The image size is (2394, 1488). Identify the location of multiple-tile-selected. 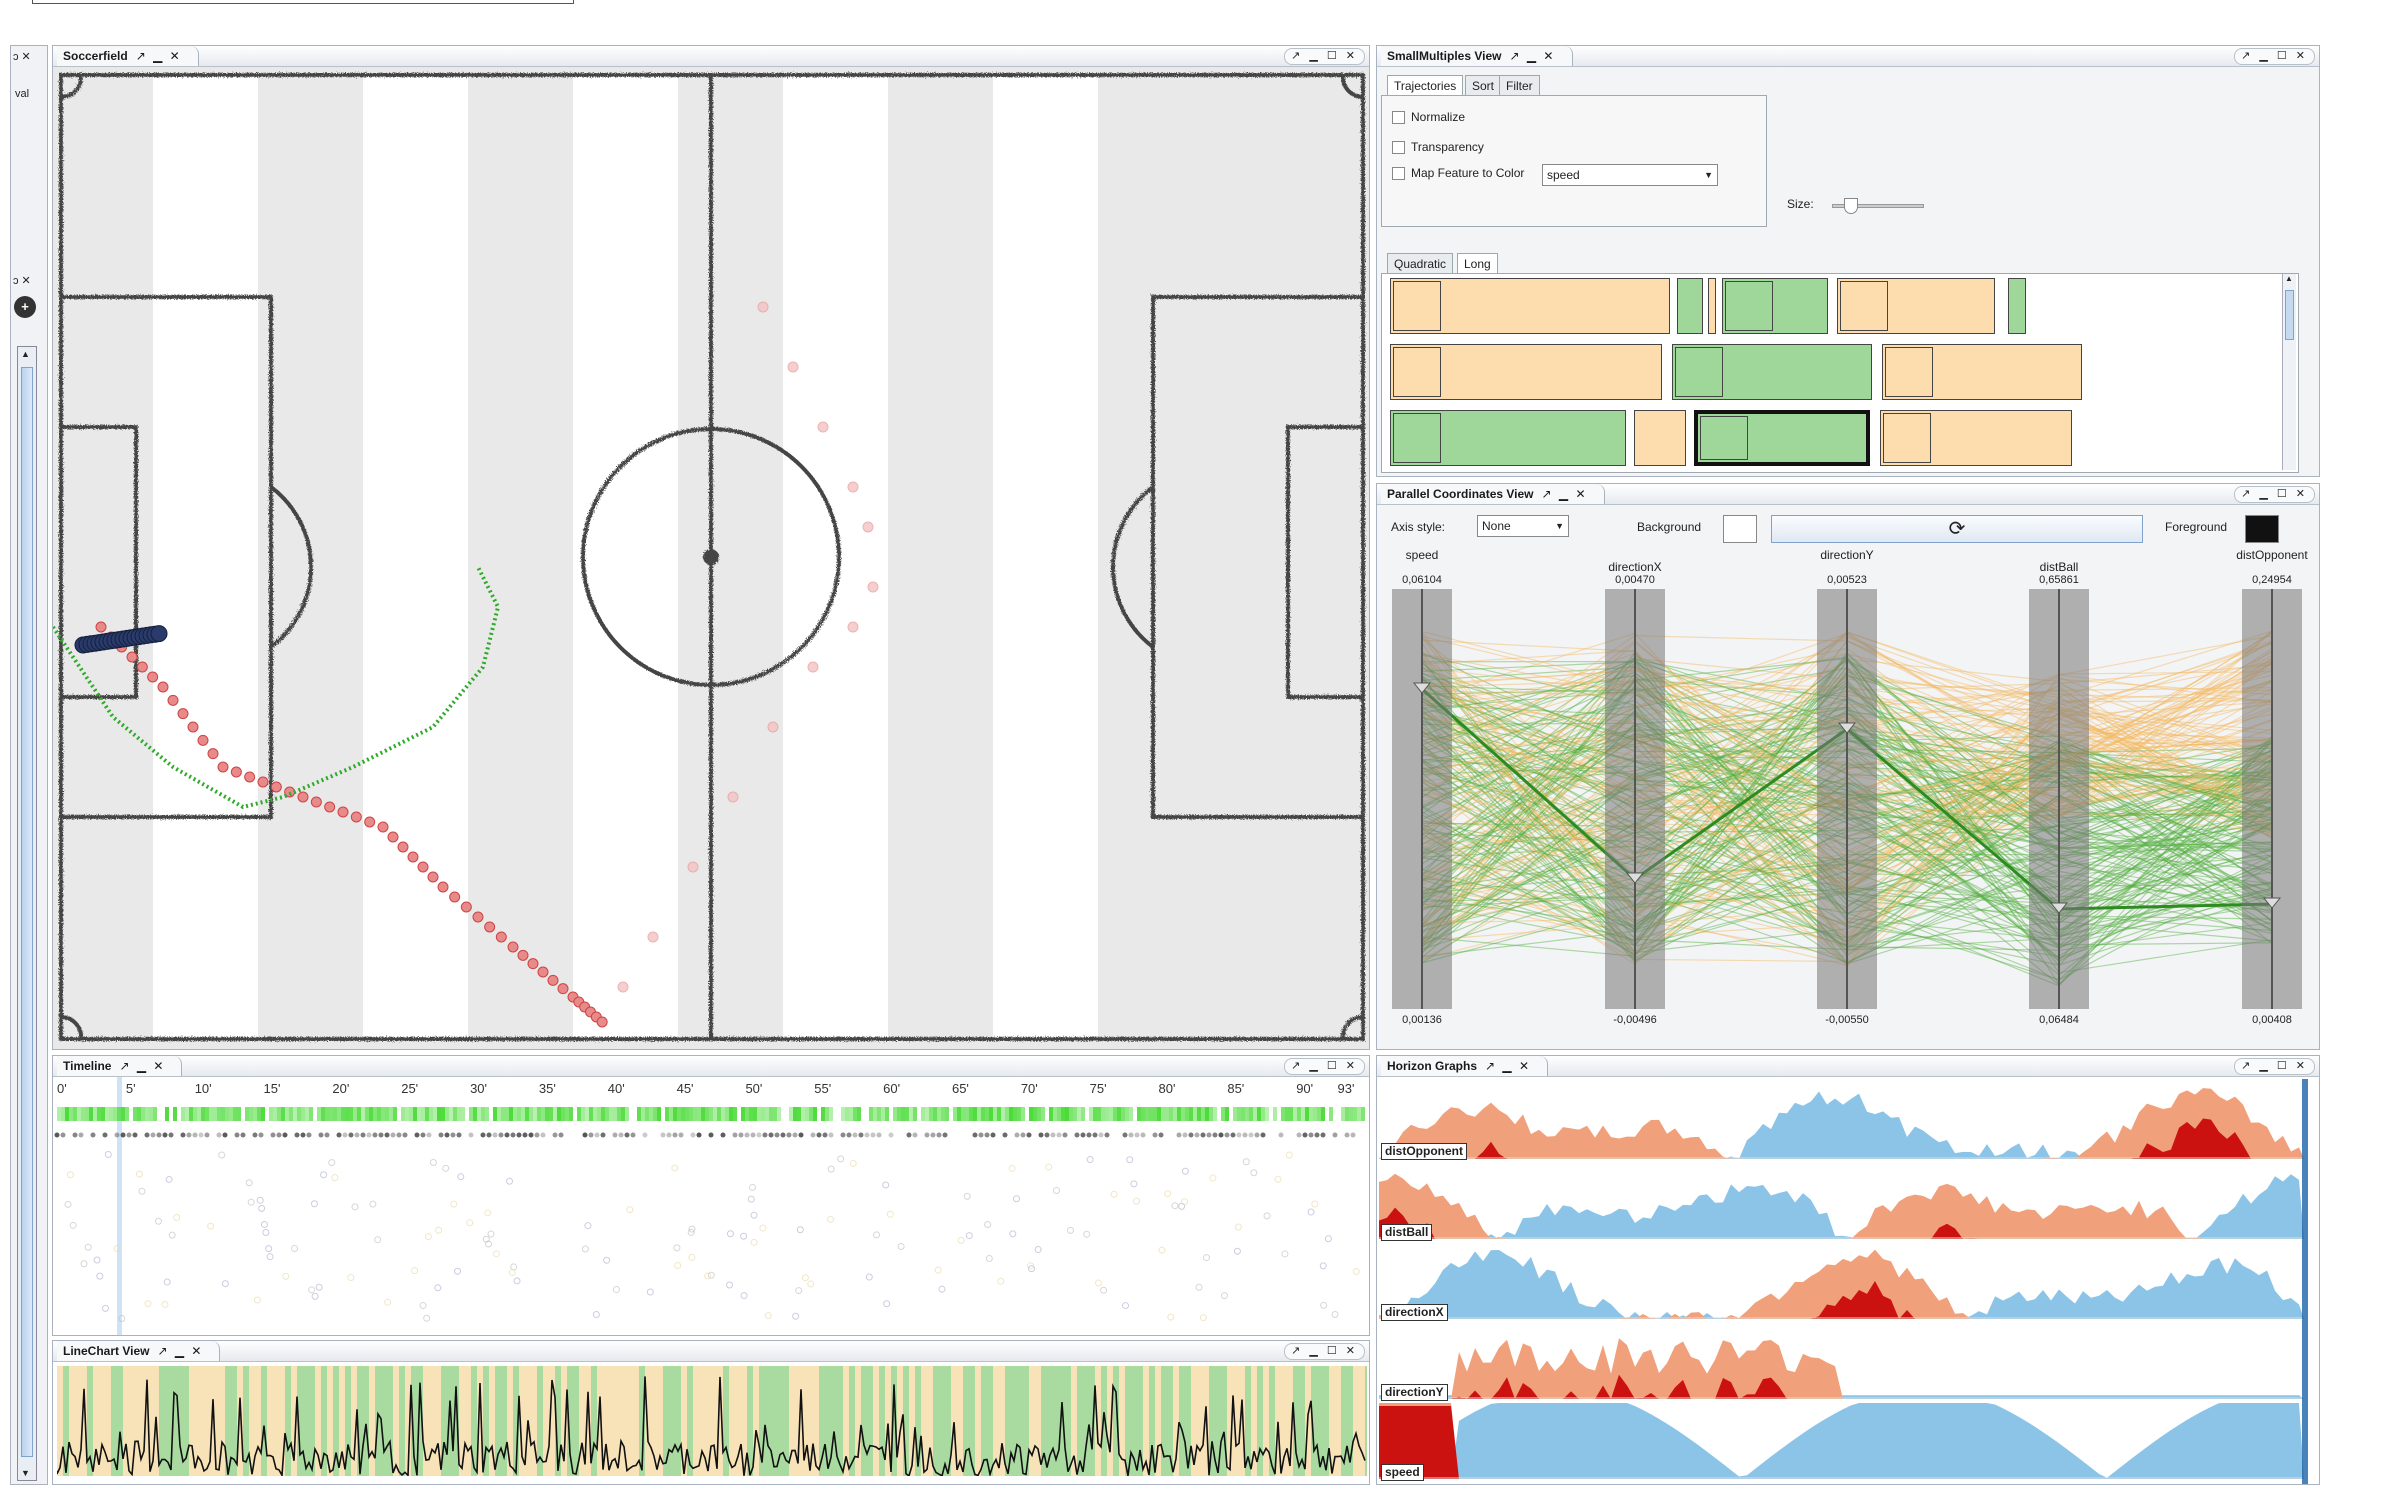
(1782, 438).